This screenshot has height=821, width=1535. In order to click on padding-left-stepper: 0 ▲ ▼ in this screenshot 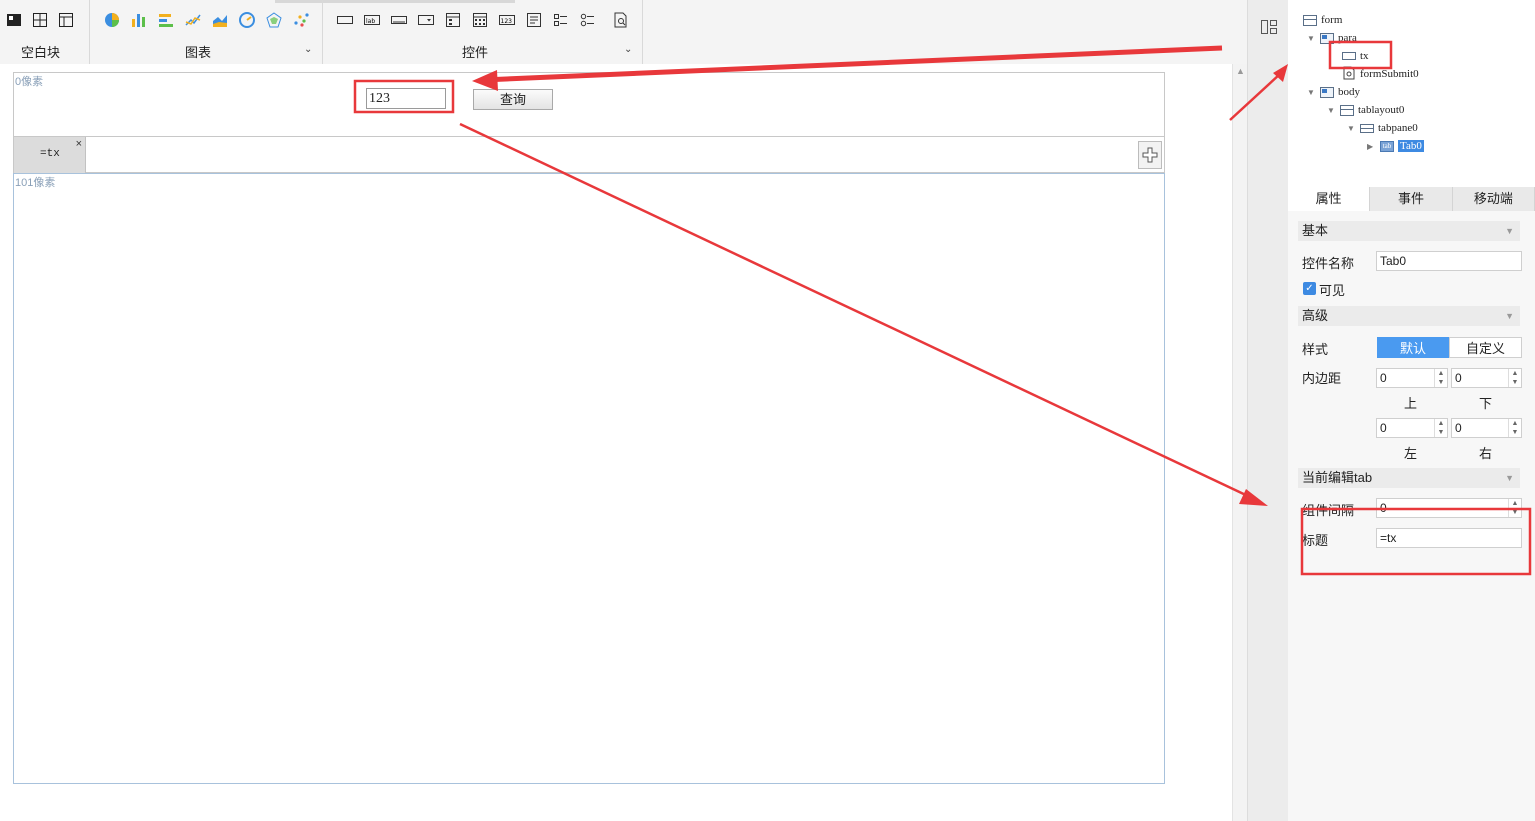, I will do `click(1412, 428)`.